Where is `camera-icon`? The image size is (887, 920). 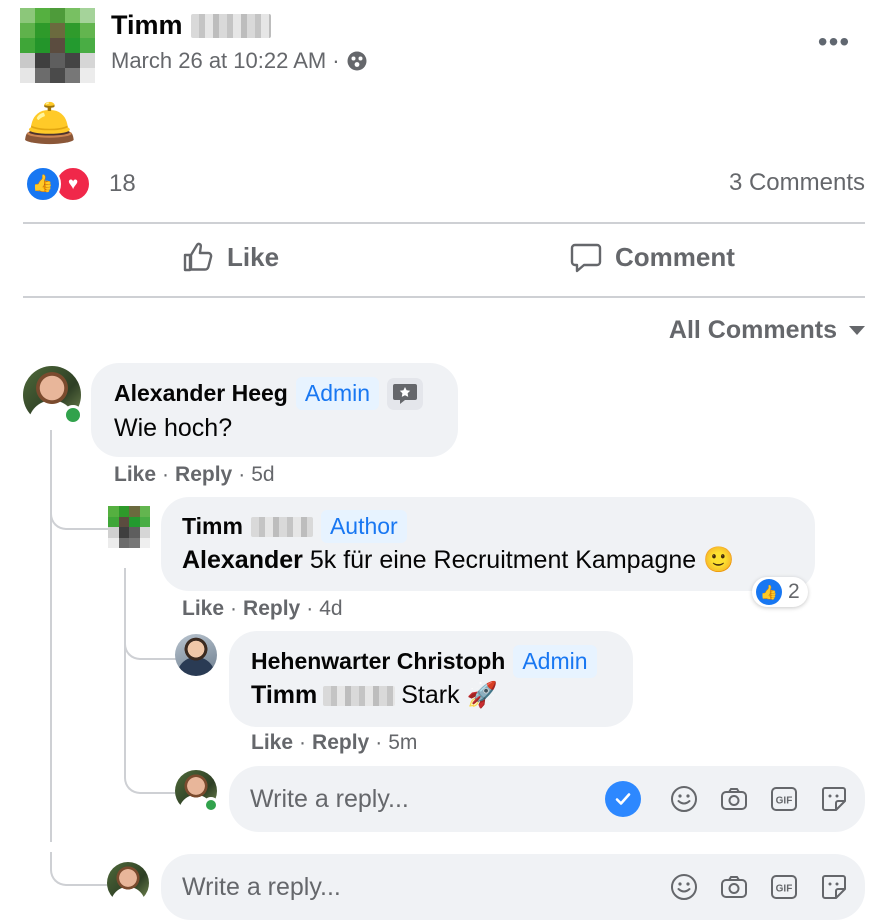 camera-icon is located at coordinates (734, 799).